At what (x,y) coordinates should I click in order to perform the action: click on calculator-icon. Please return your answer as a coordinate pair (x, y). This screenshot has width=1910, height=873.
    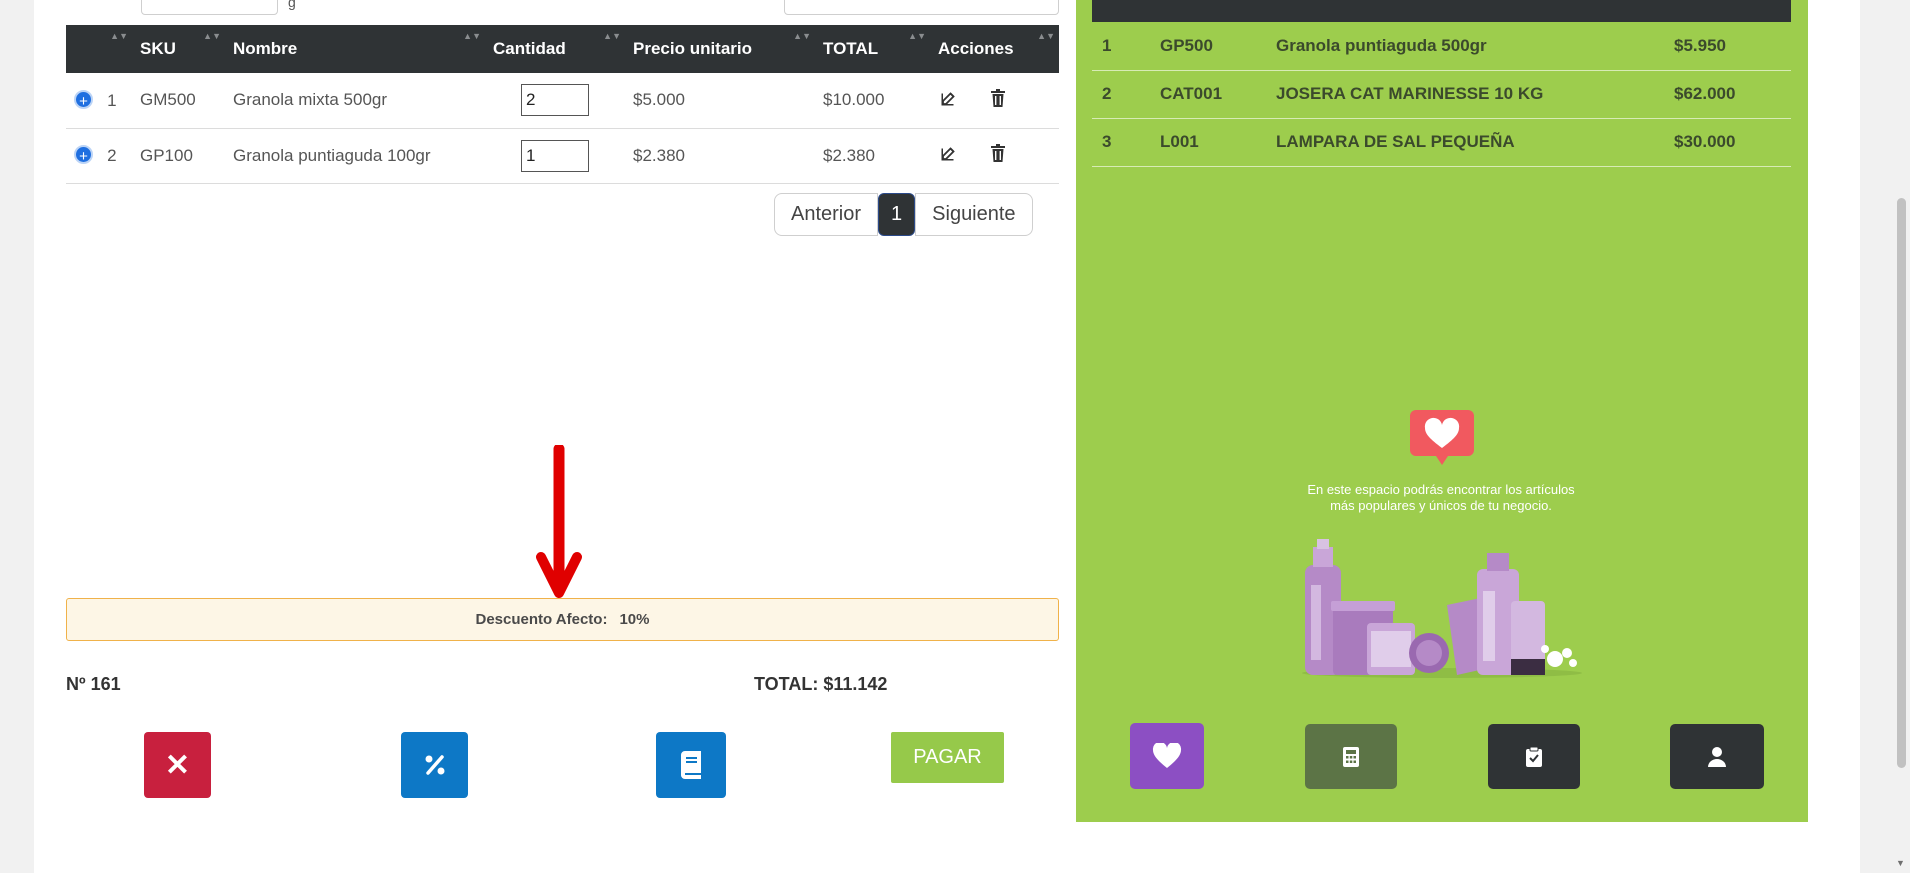
    Looking at the image, I should click on (1351, 756).